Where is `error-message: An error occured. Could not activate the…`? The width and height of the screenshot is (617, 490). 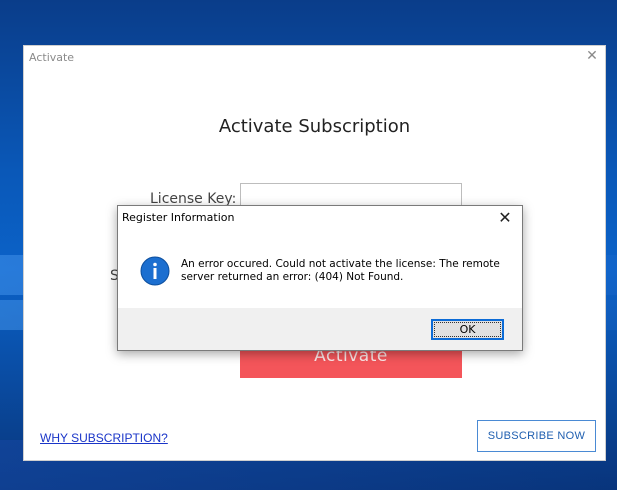 error-message: An error occured. Could not activate the… is located at coordinates (340, 270).